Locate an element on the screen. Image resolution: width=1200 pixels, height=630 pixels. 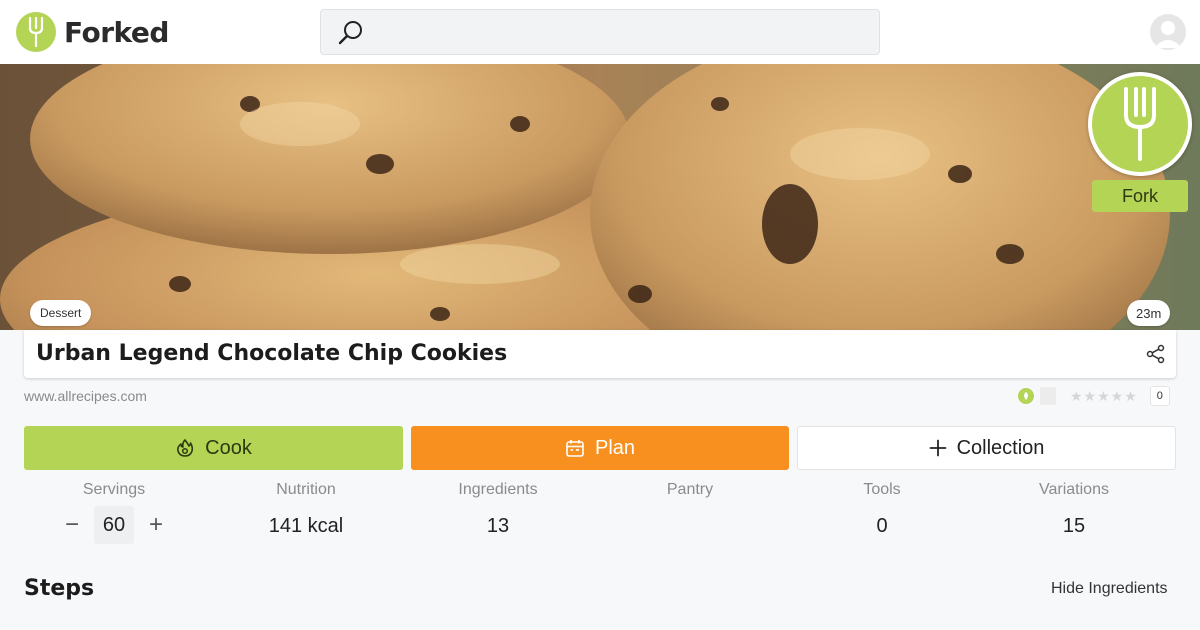
ingredients-label: Ingredients is located at coordinates (498, 489).